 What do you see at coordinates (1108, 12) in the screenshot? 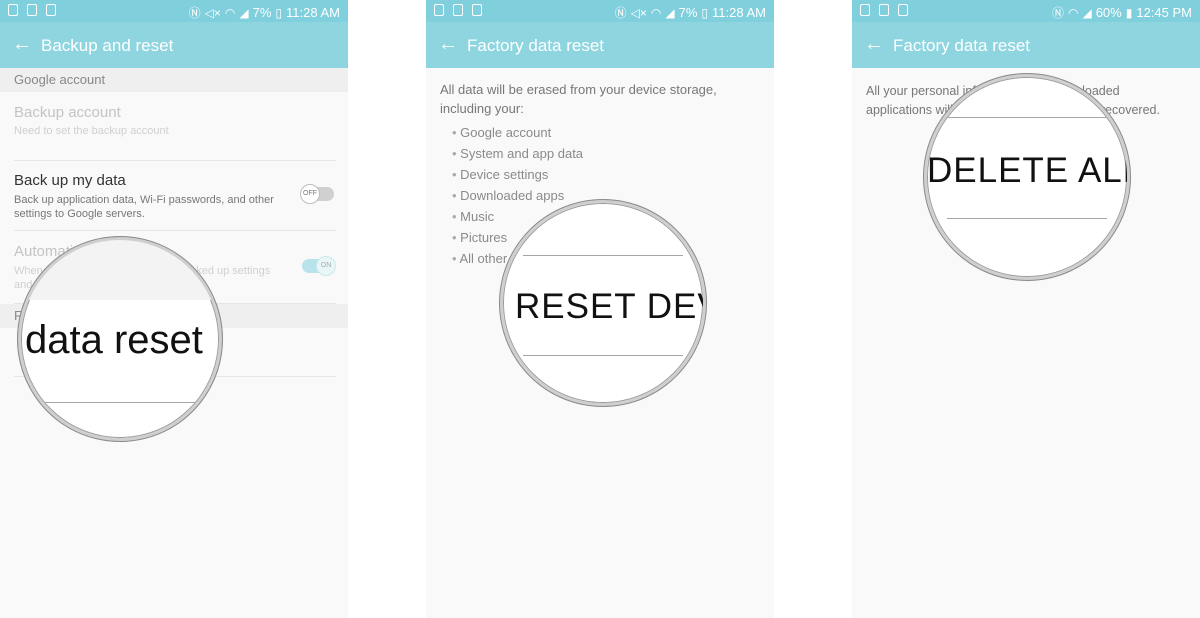
I see `battery-percent: 60%` at bounding box center [1108, 12].